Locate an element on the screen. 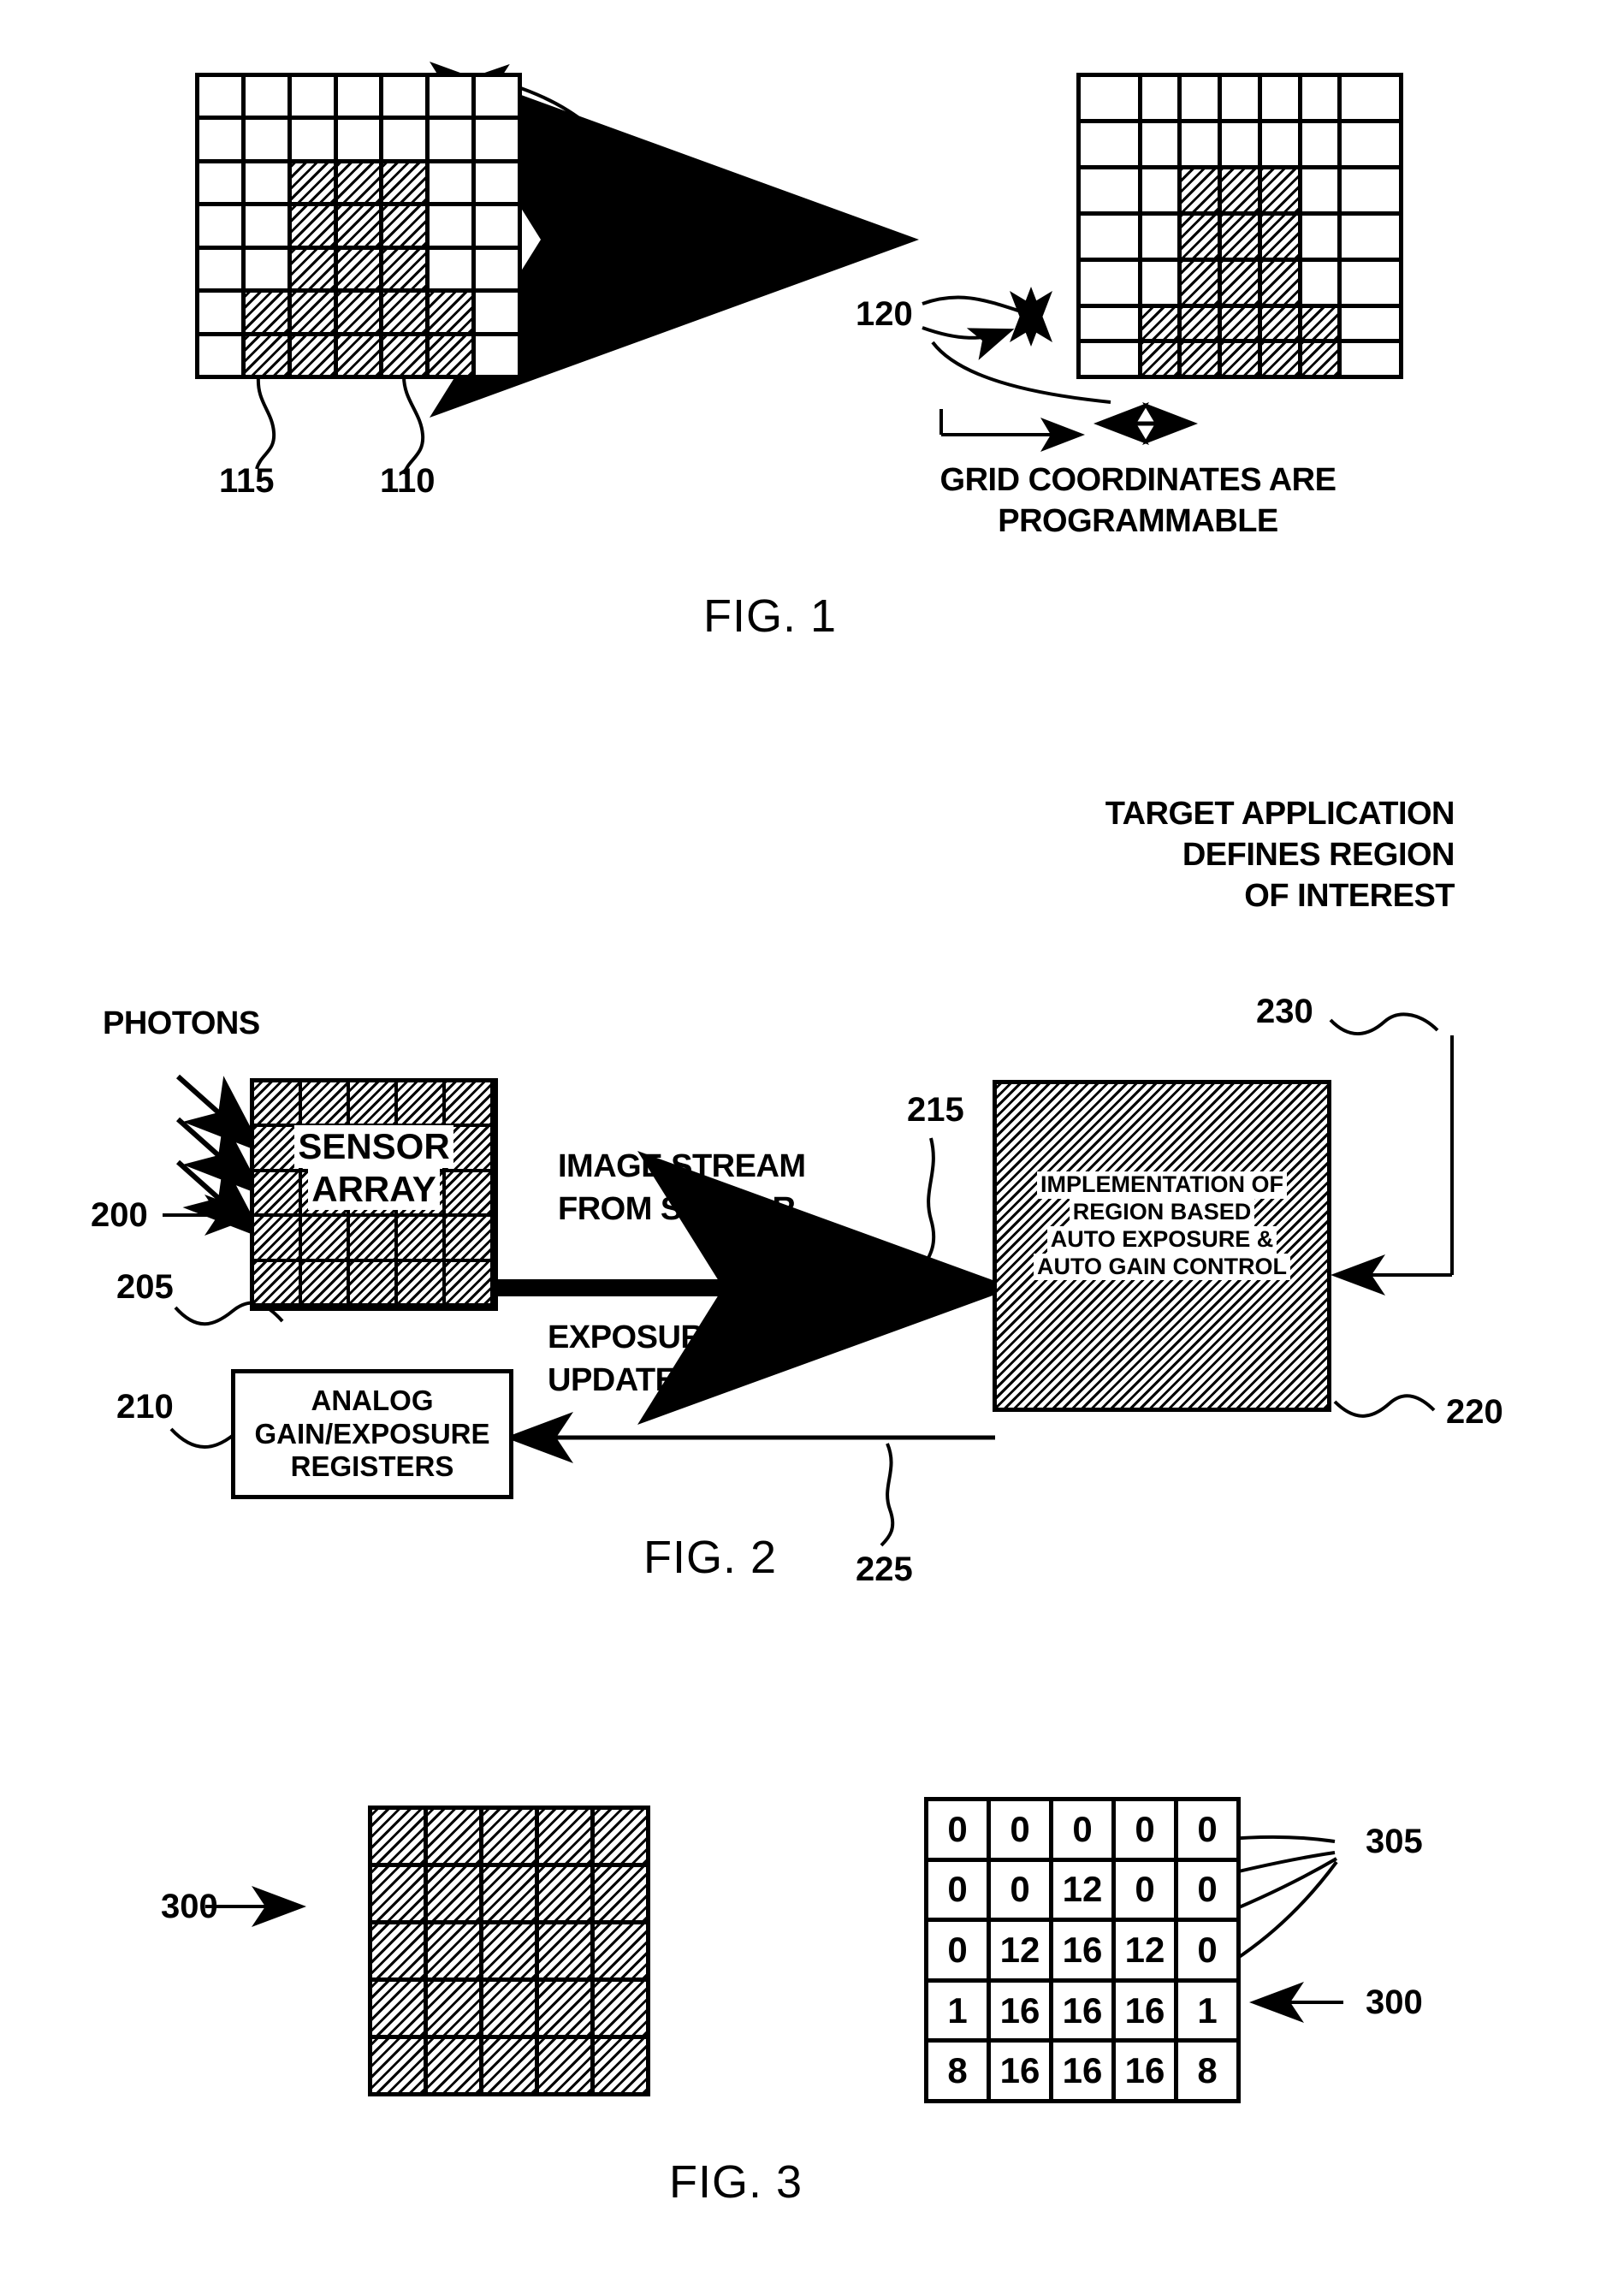 This screenshot has width=1624, height=2271. implementation-line3: AUTO EXPOSURE & is located at coordinates (1161, 1240).